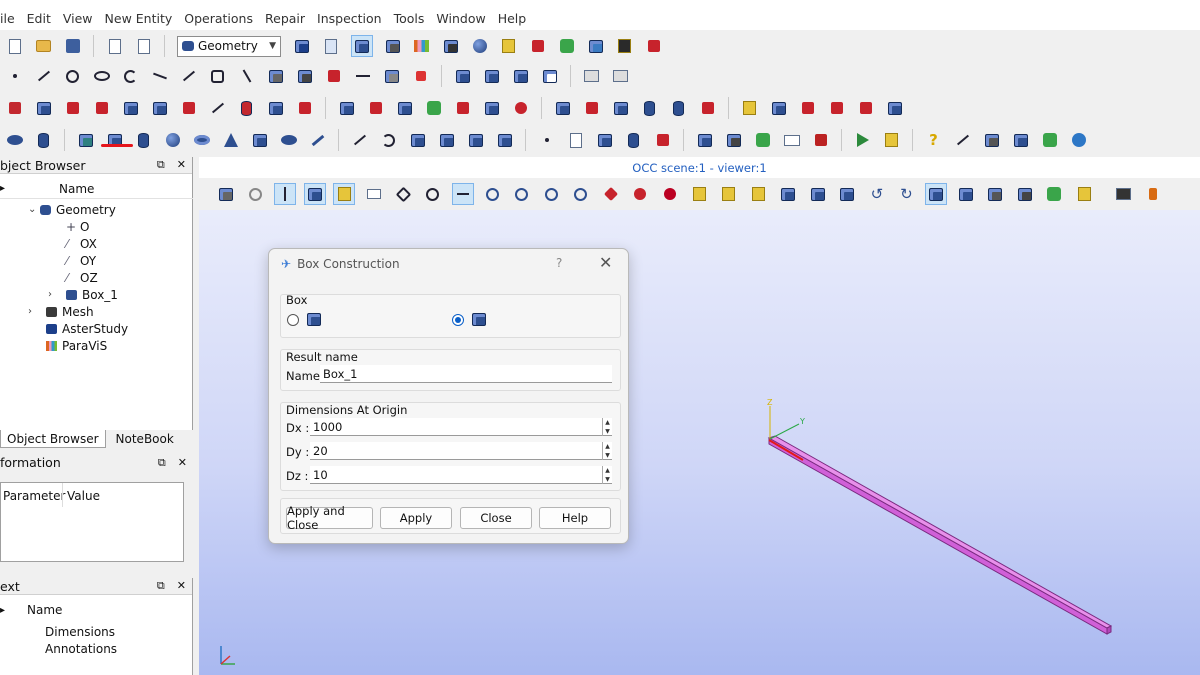 Image resolution: width=1200 pixels, height=675 pixels. I want to click on tree-item-mesh: › Mesh, so click(61, 311).